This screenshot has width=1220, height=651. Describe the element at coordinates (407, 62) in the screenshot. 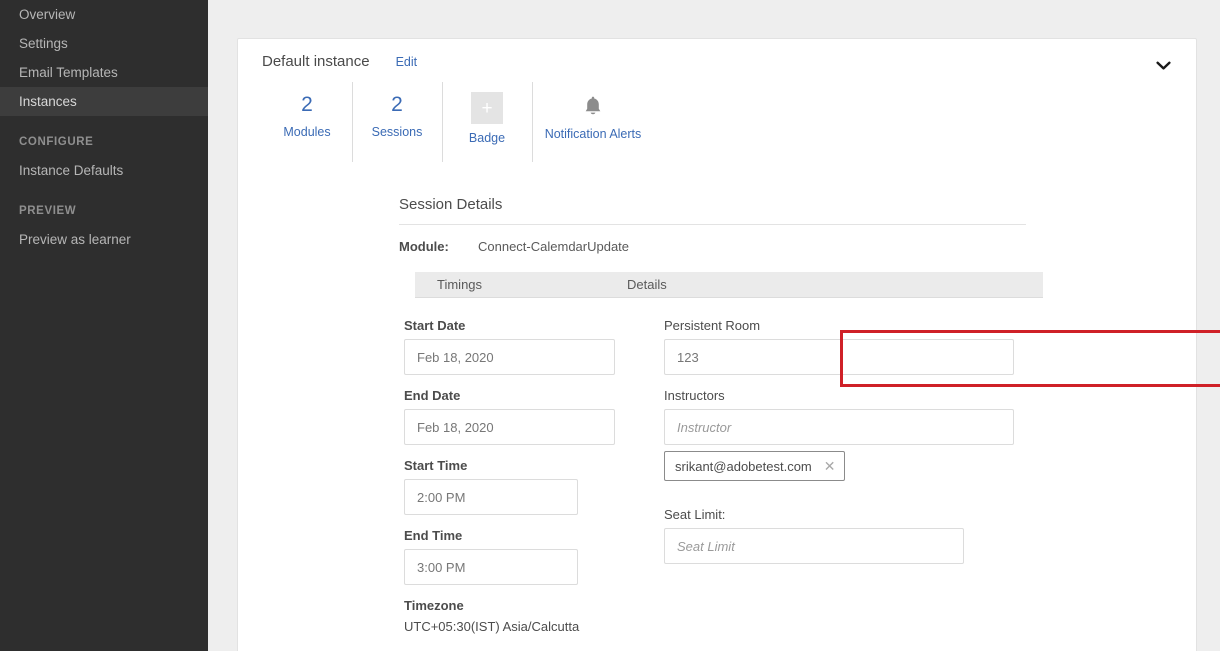

I see `edit-instance-link: Edit` at that location.